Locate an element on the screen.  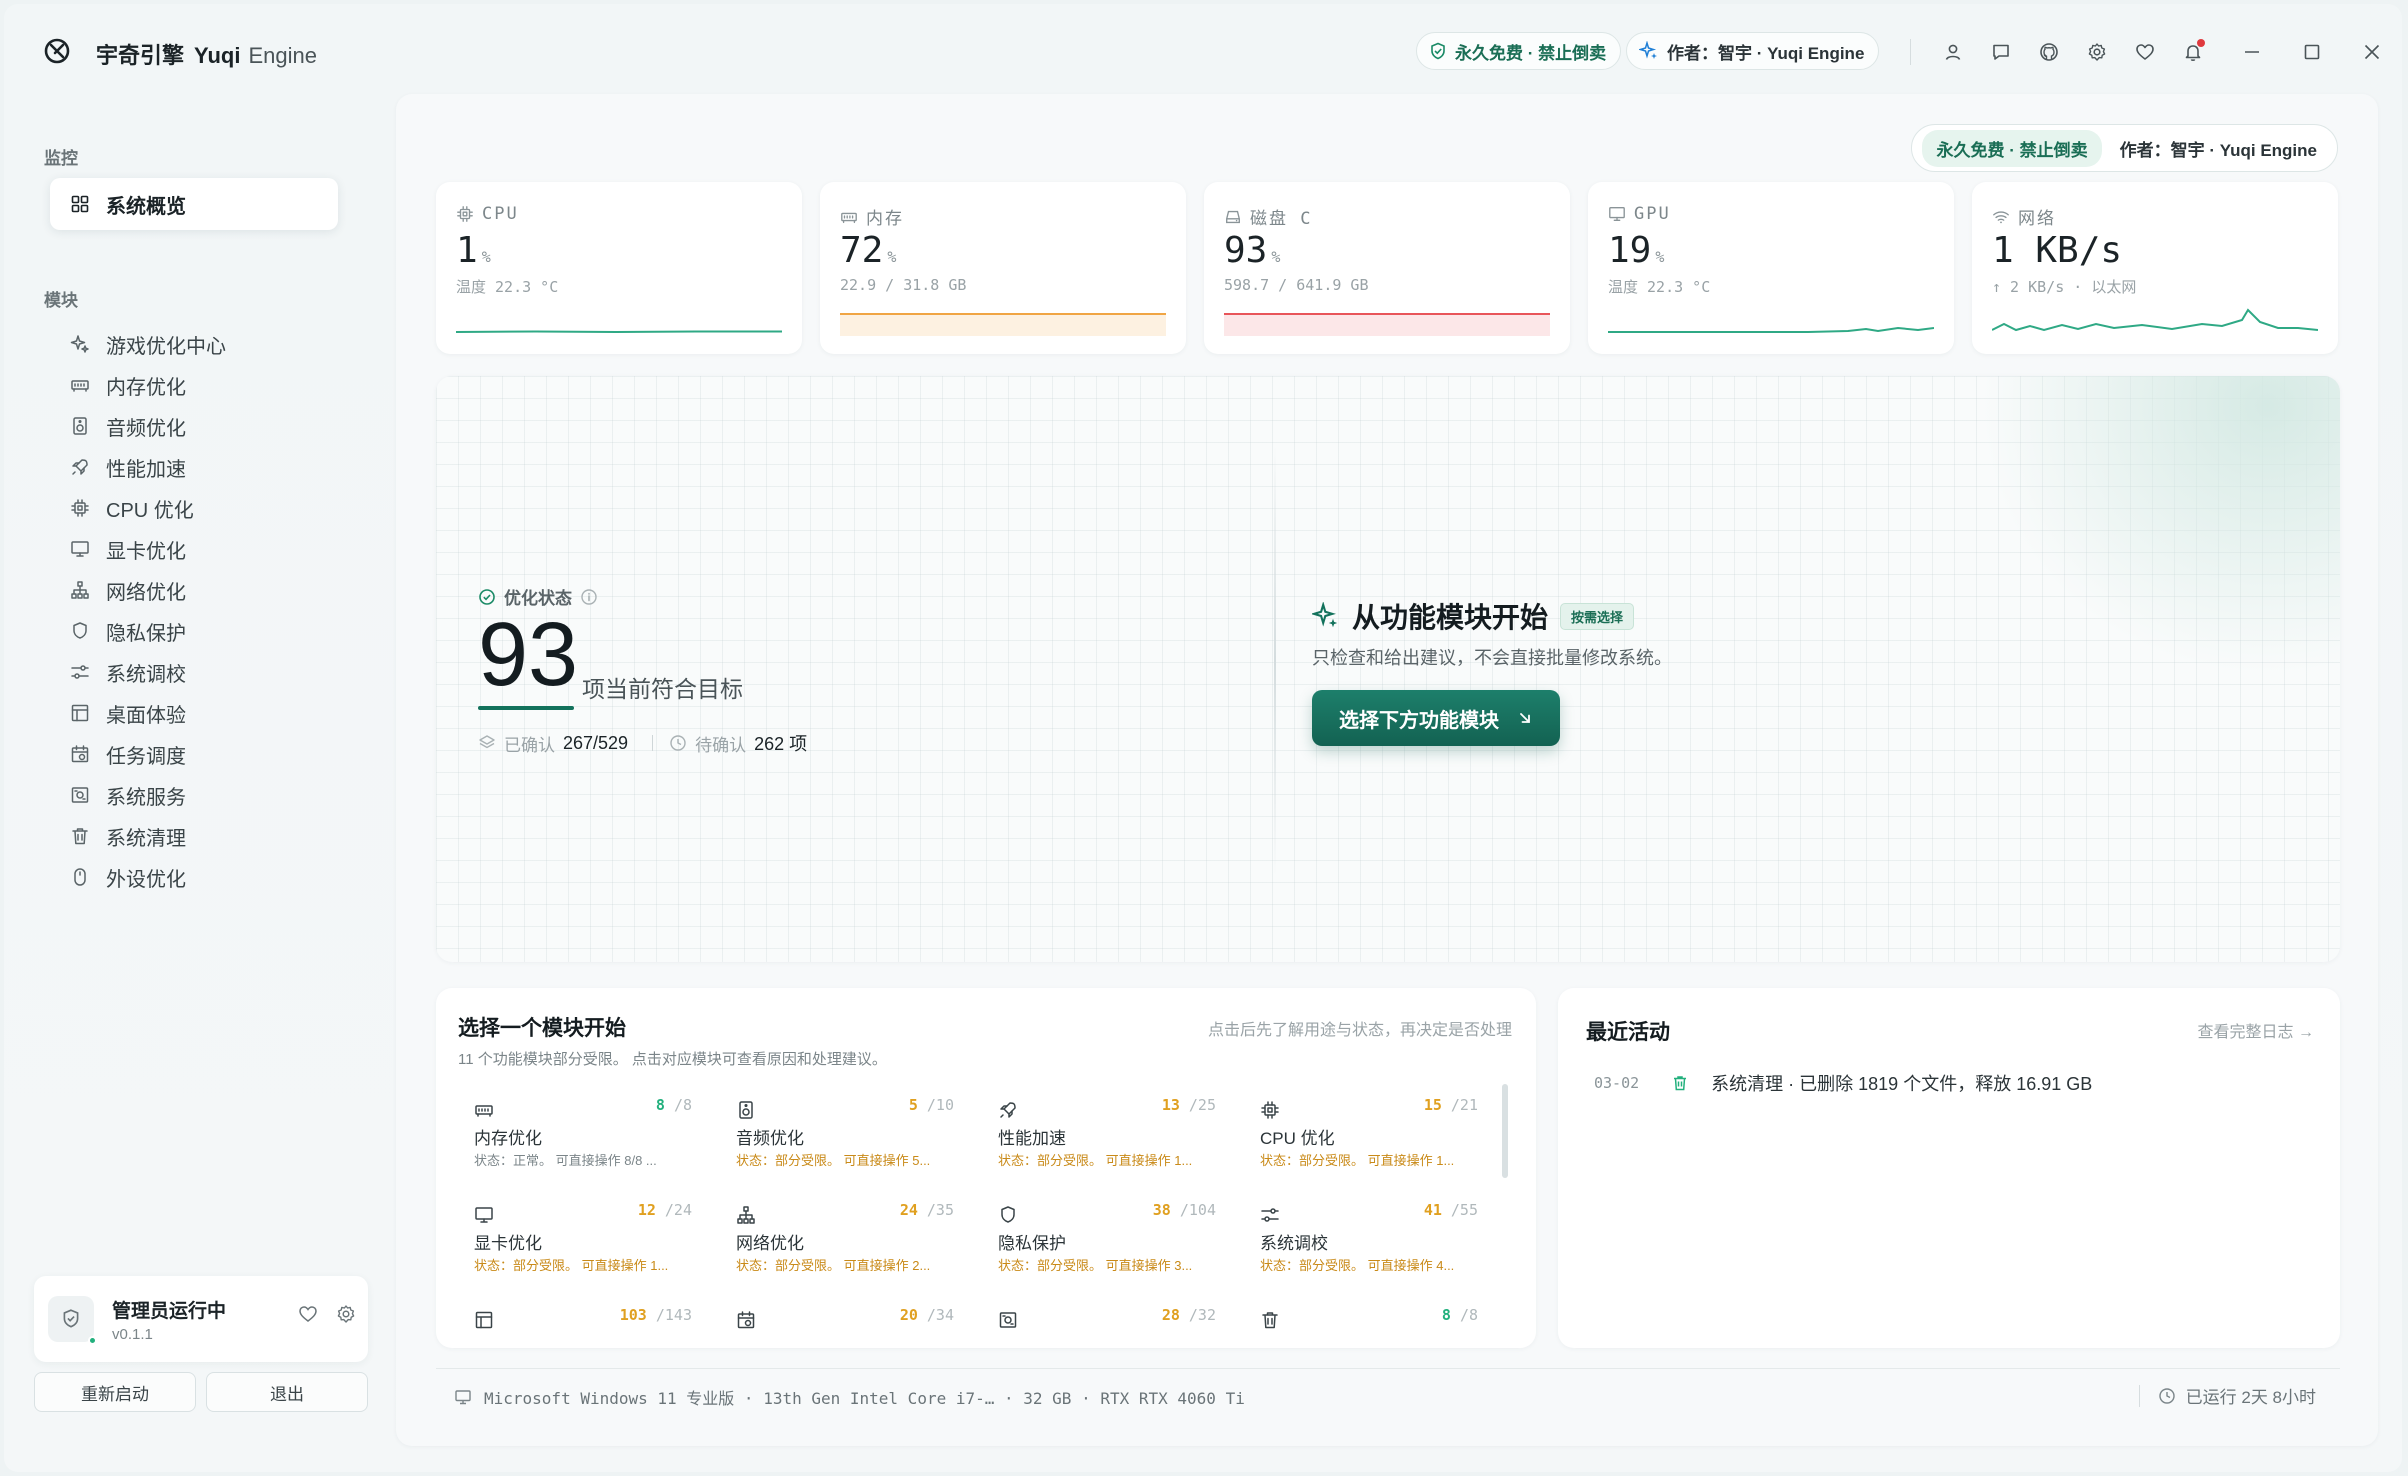
sidebar-item-label: 系统概览 is located at coordinates (146, 206).